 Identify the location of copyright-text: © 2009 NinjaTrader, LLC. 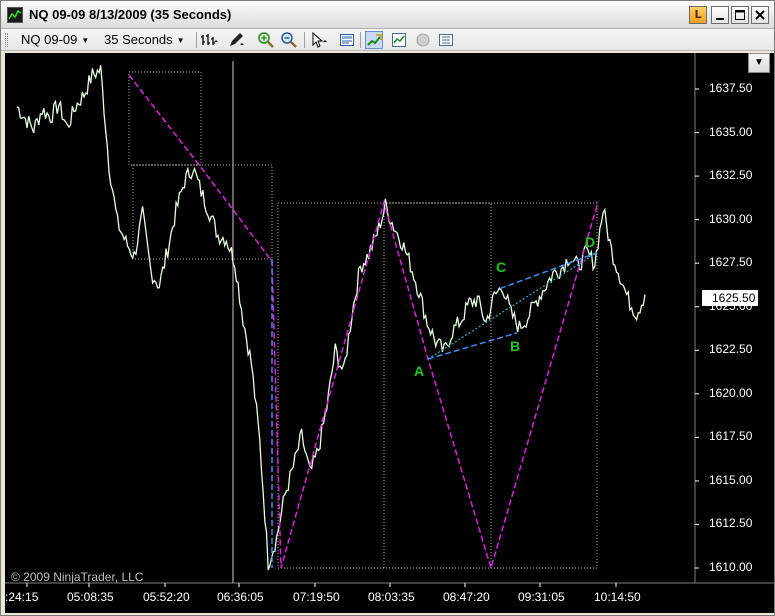
(77, 577).